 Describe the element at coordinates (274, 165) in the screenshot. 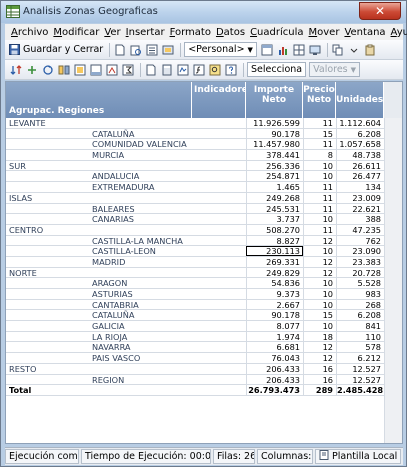

I see `importe-cell: 256.336` at that location.